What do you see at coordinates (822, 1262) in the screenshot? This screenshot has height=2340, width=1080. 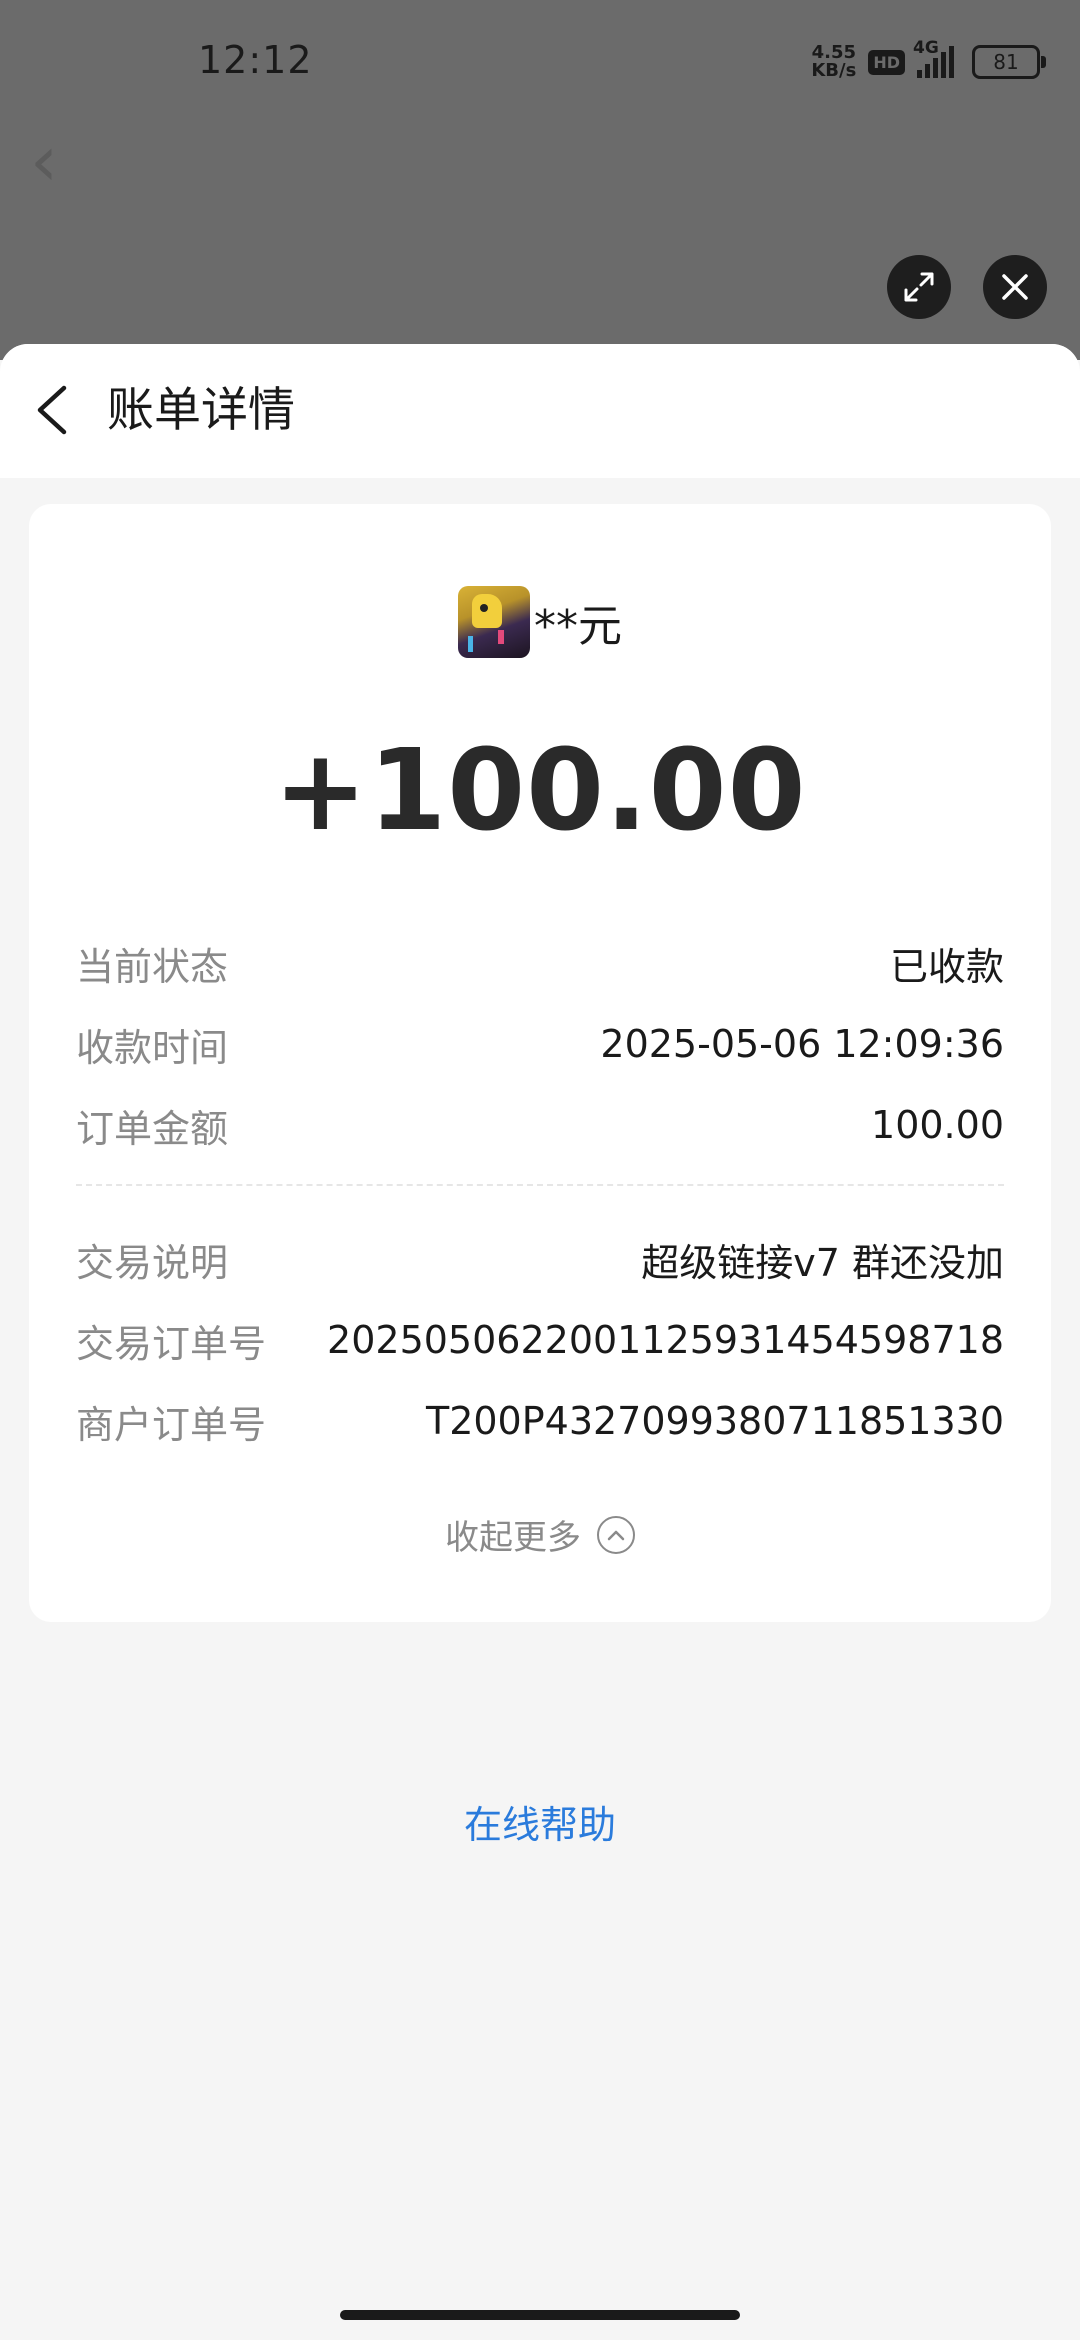 I see `detail-value: 超级链接v7 群还没加` at bounding box center [822, 1262].